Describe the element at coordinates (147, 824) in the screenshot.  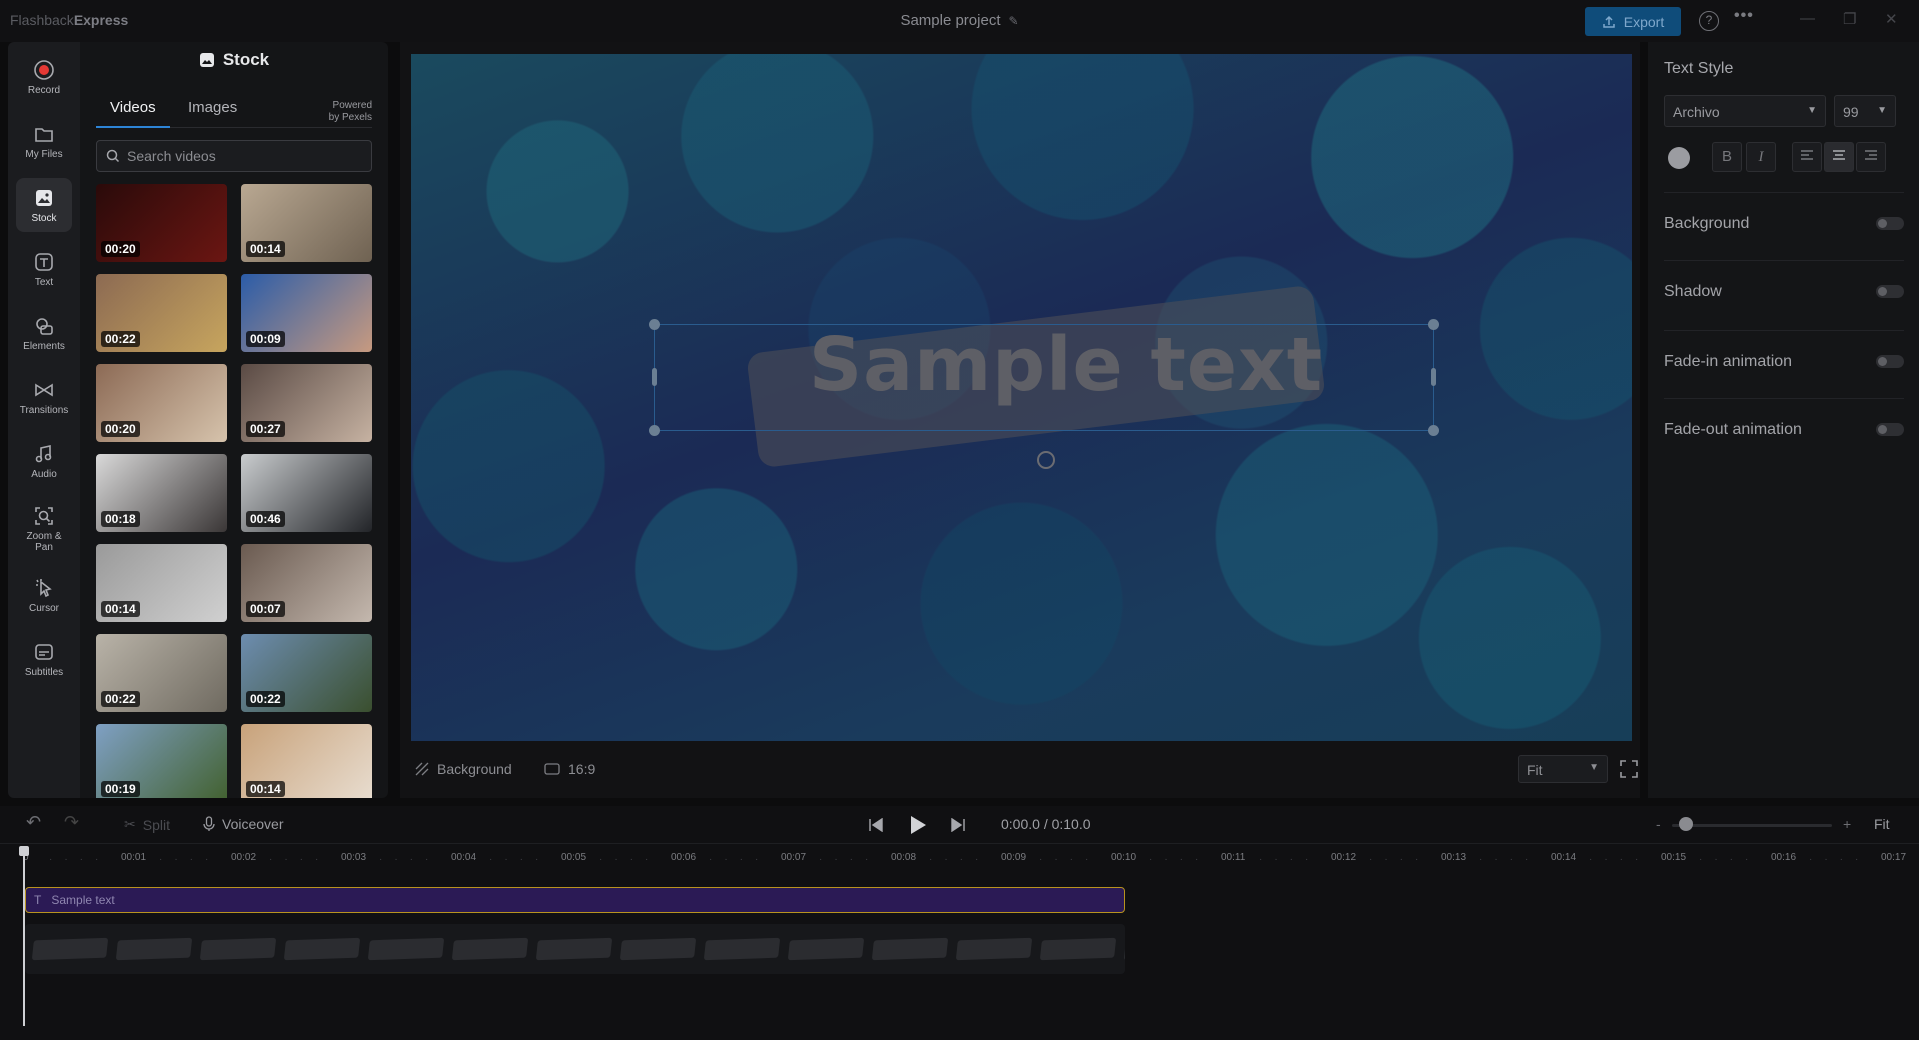
I see `split-button: ✂ Split` at that location.